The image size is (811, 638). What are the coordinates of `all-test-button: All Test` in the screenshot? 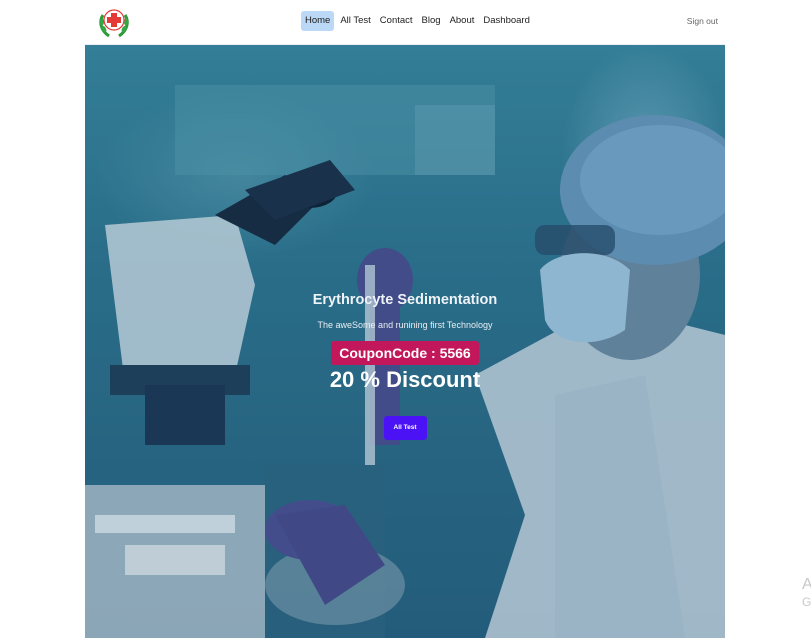 It's located at (405, 428).